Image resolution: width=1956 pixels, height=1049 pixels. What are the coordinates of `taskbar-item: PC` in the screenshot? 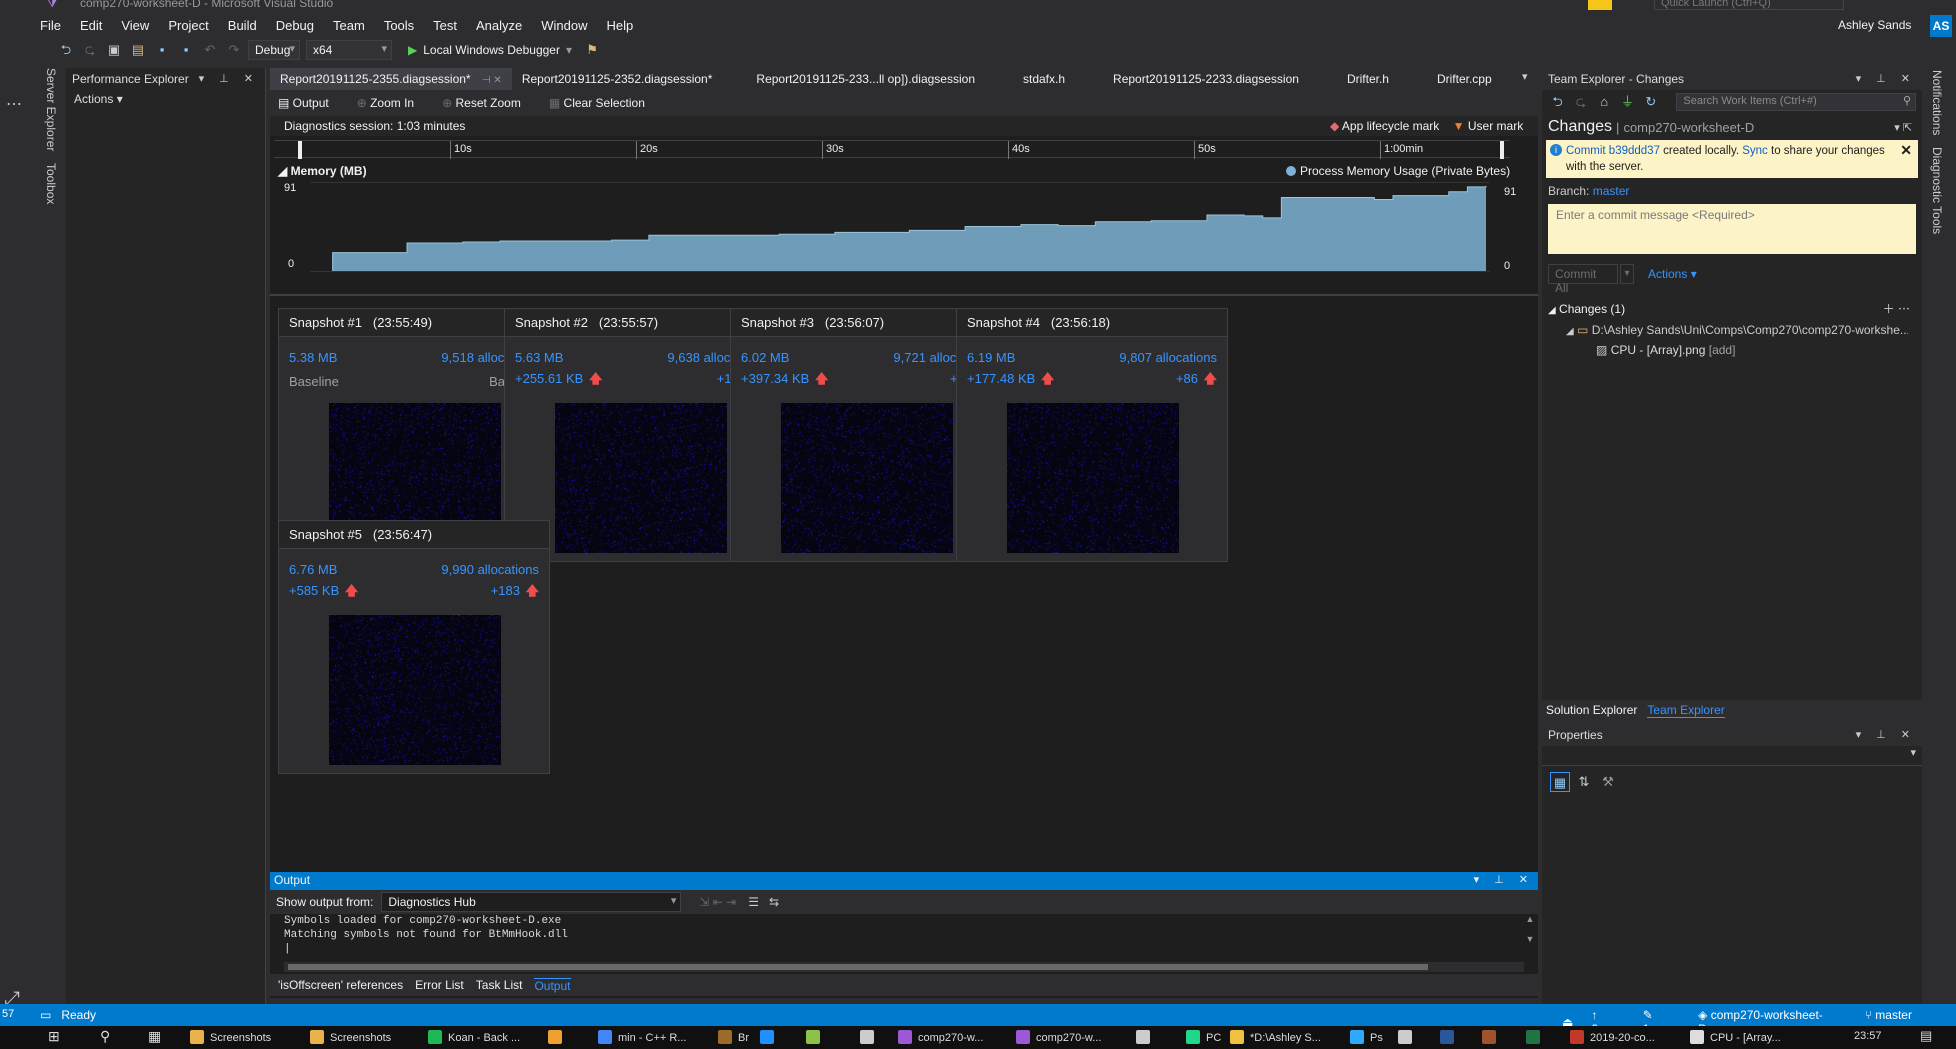 It's located at (1203, 1037).